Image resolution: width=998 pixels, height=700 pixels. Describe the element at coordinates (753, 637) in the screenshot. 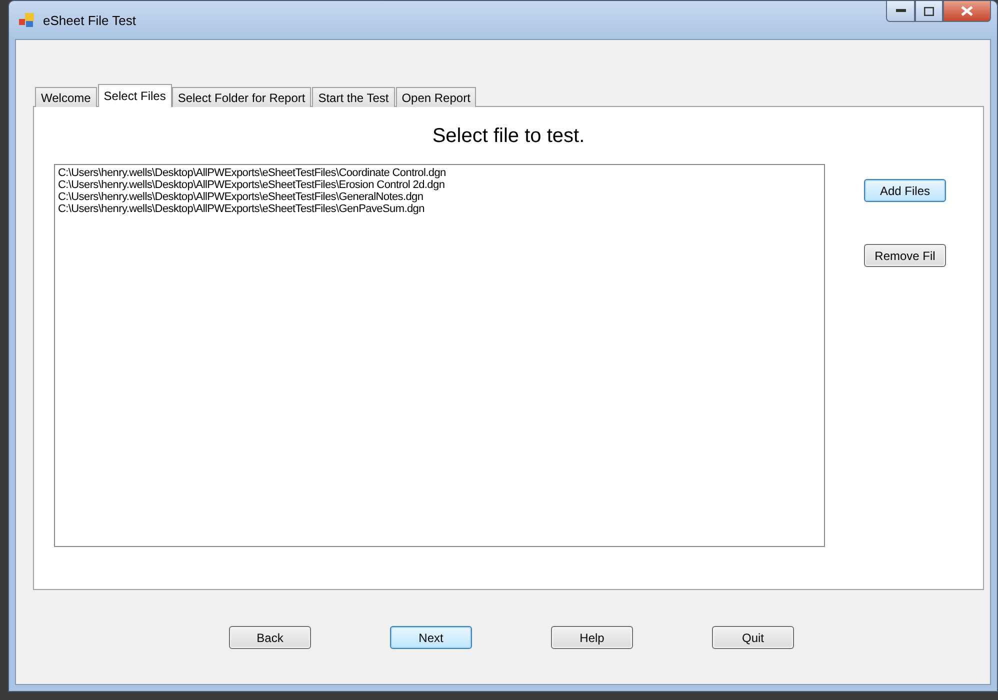

I see `nav-button: Quit` at that location.